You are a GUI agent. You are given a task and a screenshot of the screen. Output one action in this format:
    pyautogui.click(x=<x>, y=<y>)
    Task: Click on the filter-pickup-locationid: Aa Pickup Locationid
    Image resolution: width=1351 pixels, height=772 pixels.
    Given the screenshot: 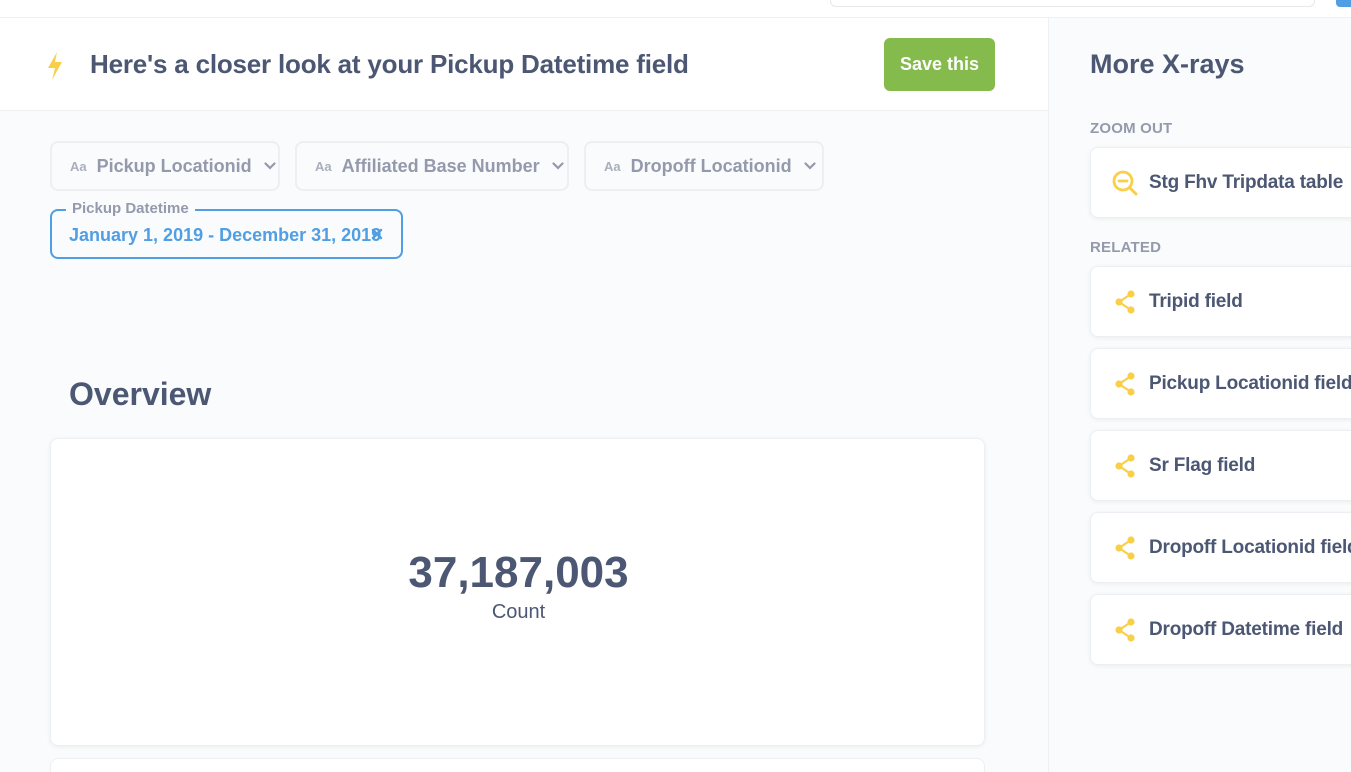 What is the action you would take?
    pyautogui.click(x=165, y=166)
    